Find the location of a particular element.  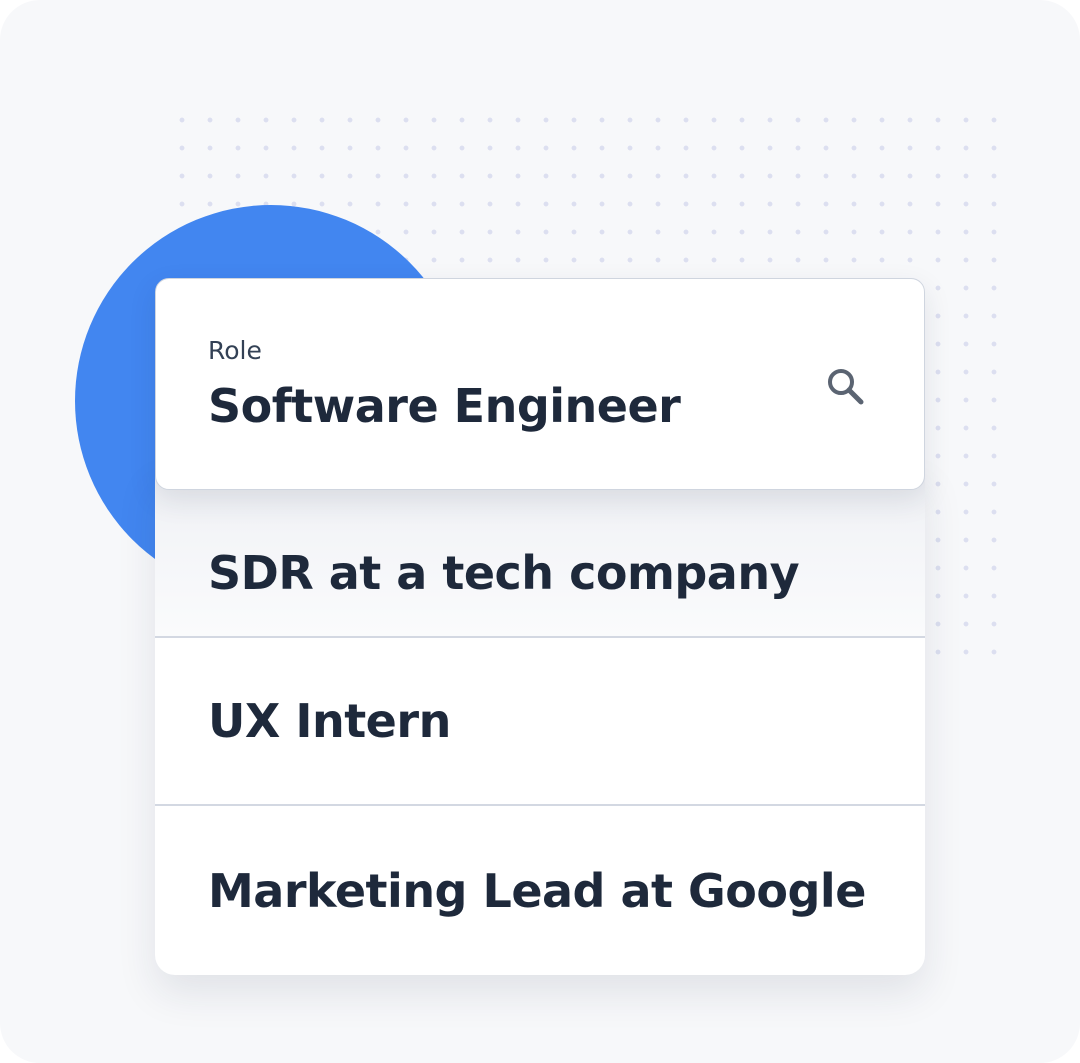

suggestion-item: Marketing Lead at Google is located at coordinates (540, 890).